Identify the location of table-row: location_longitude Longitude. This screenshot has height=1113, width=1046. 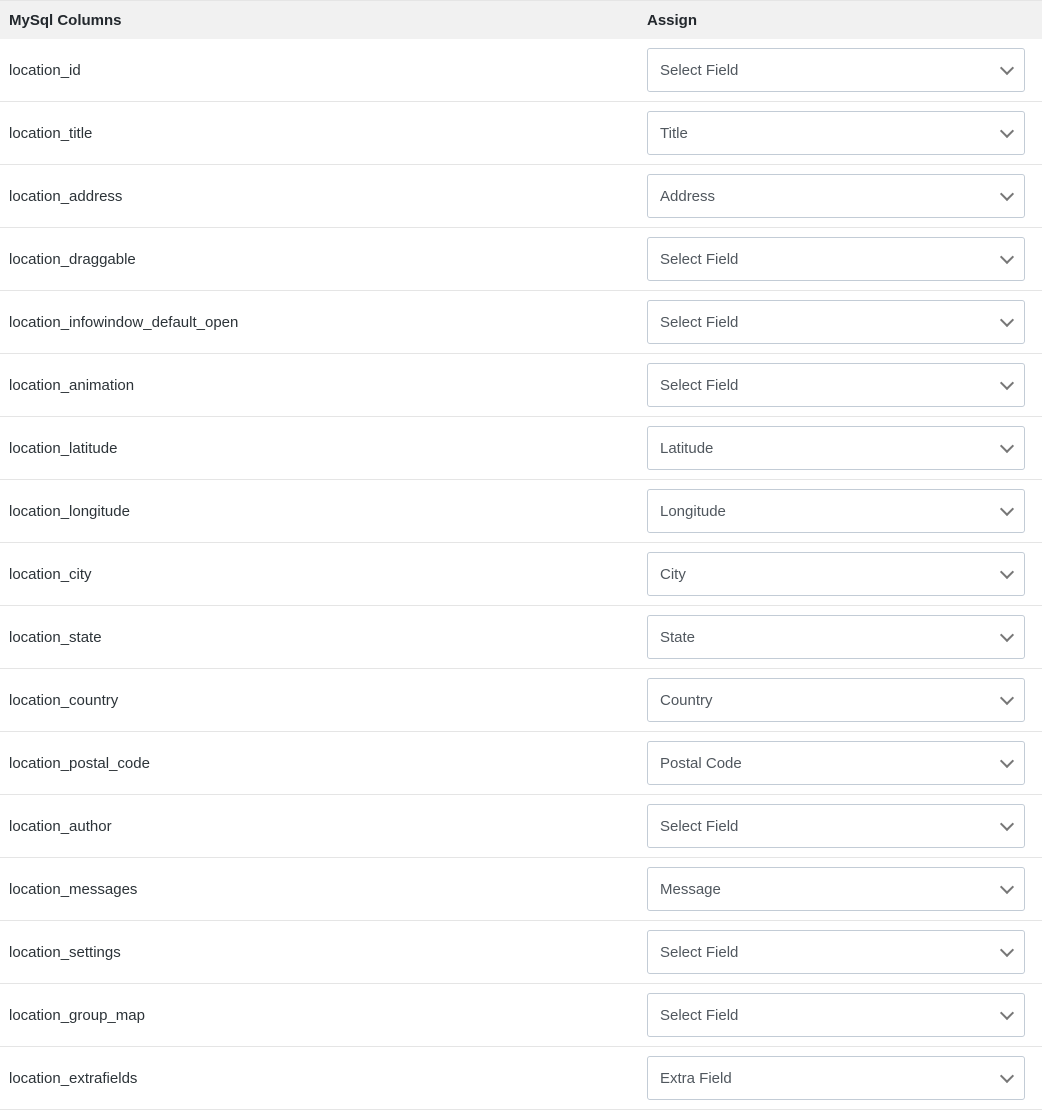
(521, 511).